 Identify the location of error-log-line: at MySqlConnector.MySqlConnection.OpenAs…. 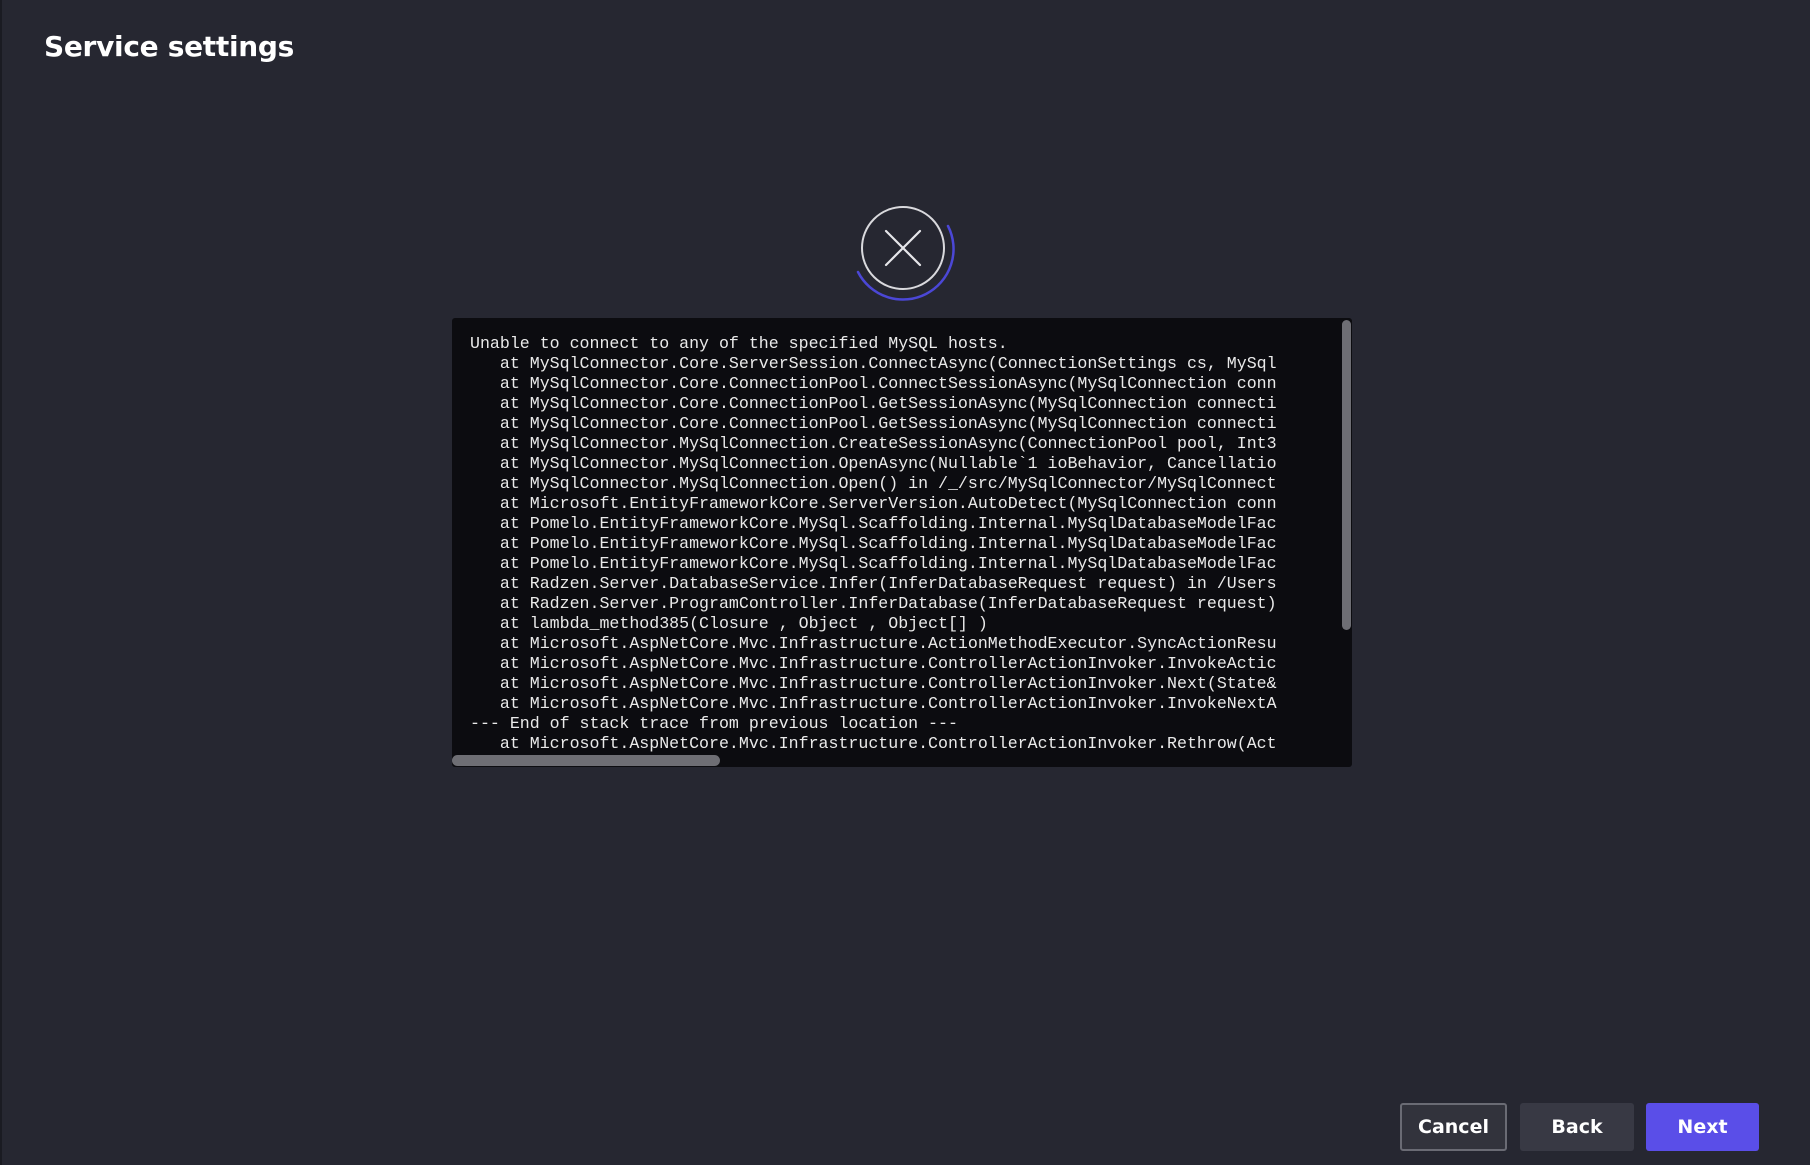
(873, 463).